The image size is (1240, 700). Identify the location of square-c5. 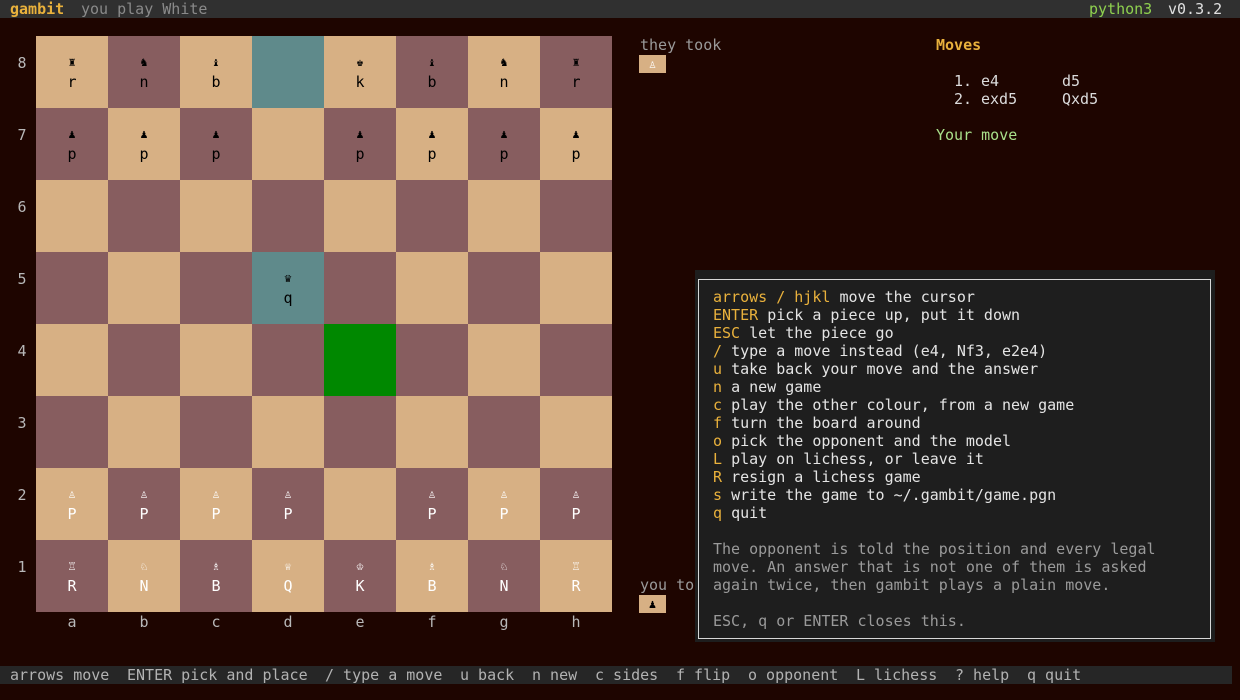
(216, 288).